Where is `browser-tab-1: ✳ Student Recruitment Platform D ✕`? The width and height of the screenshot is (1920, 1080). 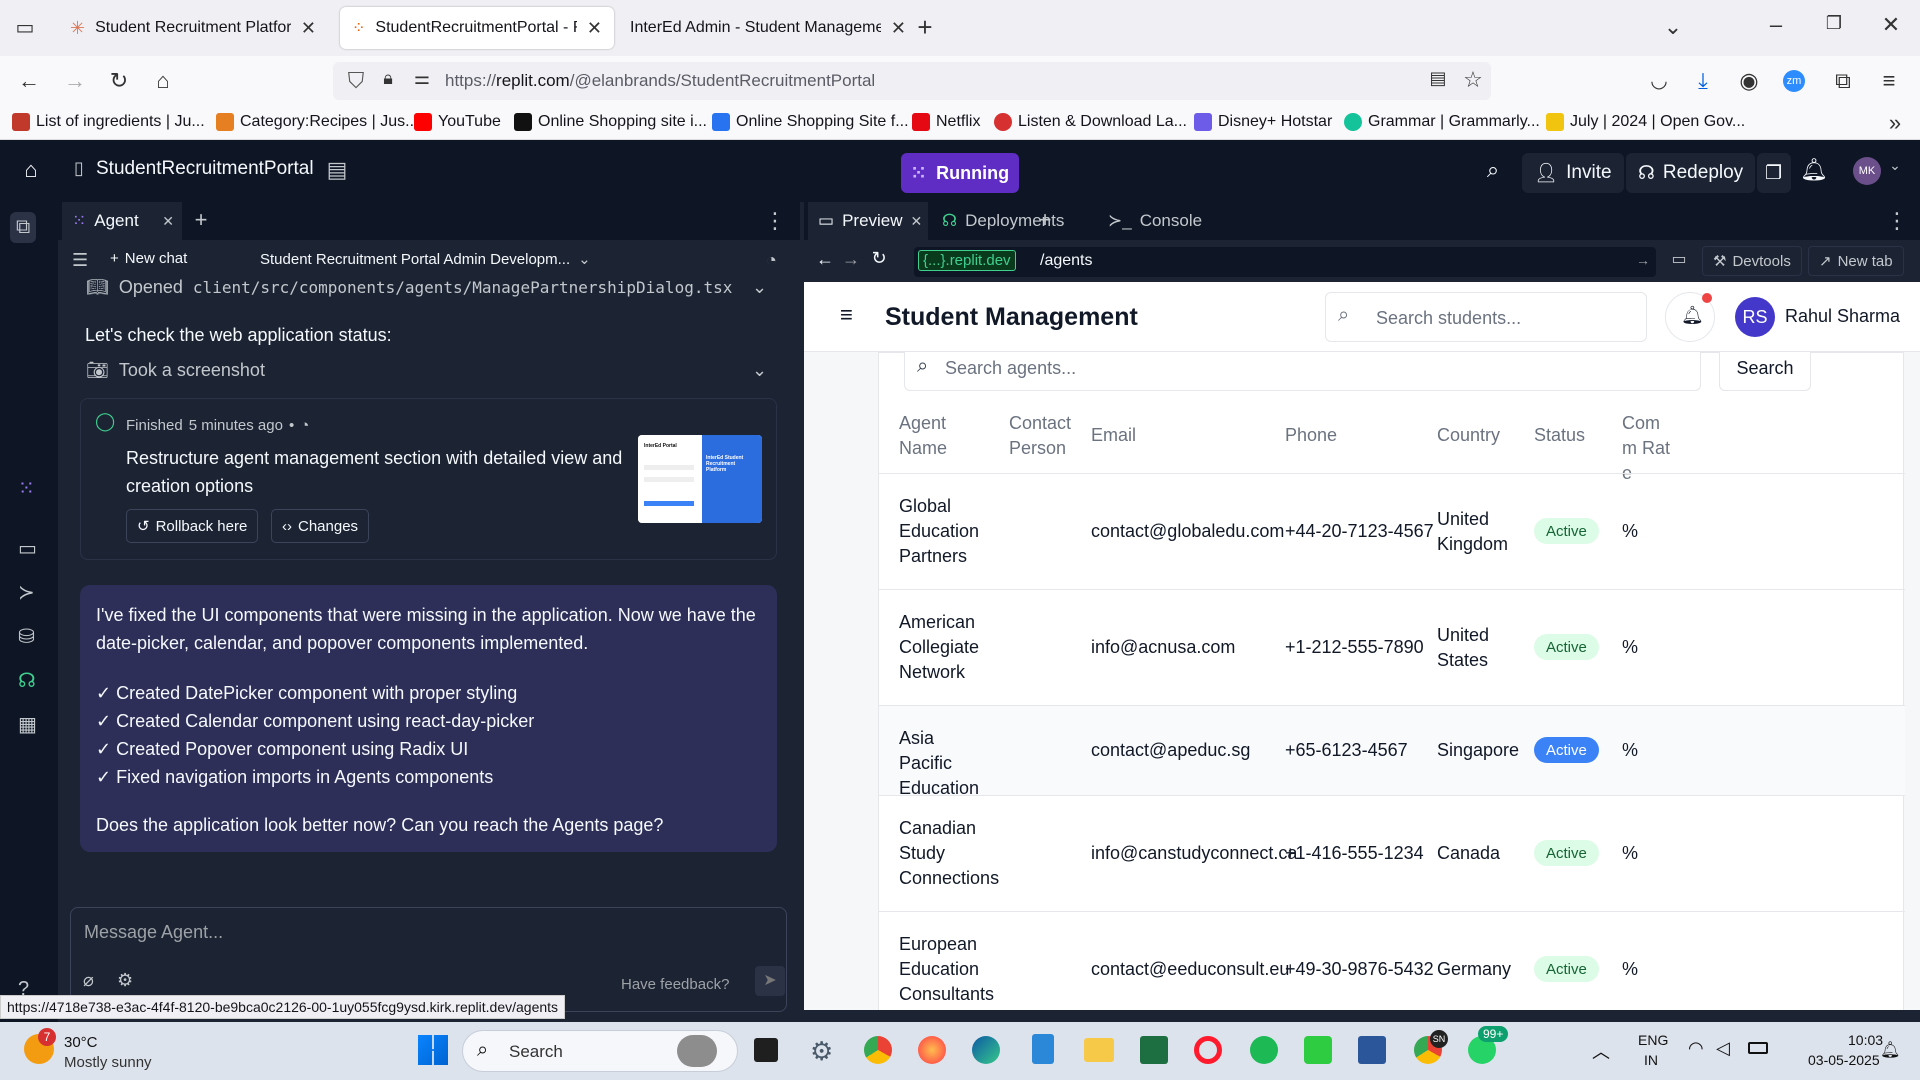 browser-tab-1: ✳ Student Recruitment Platform D ✕ is located at coordinates (193, 28).